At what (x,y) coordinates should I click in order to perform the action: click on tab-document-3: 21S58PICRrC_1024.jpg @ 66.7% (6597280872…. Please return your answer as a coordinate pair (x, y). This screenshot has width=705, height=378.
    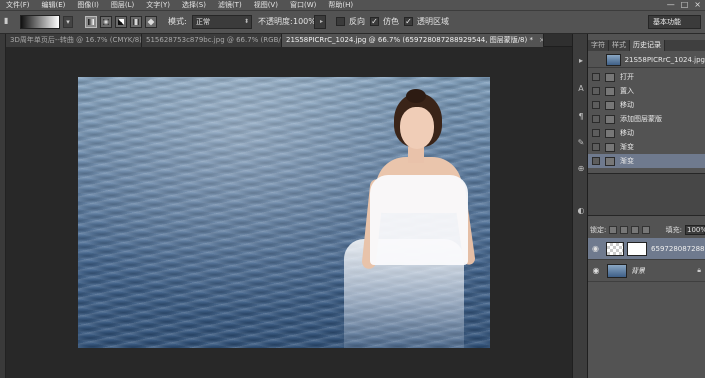
    Looking at the image, I should click on (413, 40).